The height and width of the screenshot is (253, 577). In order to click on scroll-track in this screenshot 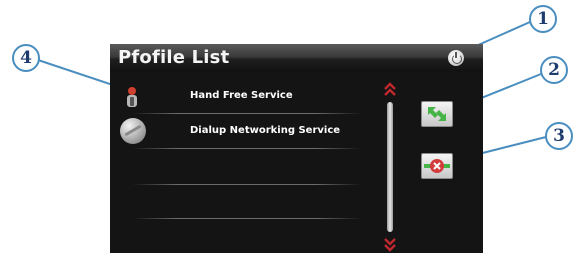, I will do `click(390, 167)`.